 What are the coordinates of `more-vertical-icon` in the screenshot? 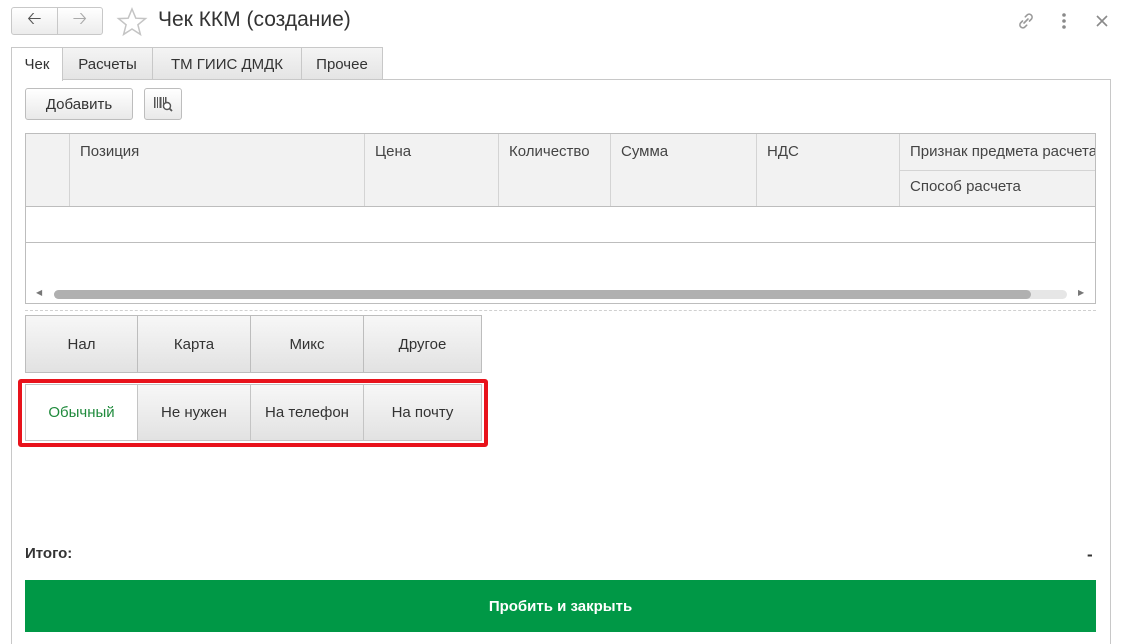 It's located at (1064, 21).